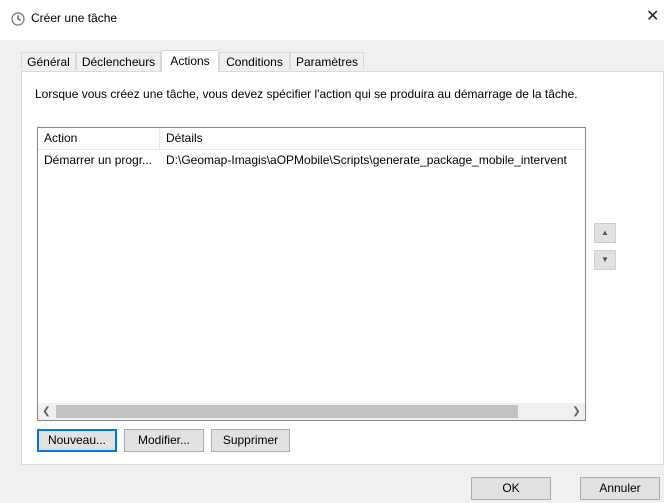 The image size is (664, 503). I want to click on move-up-button: ▲, so click(605, 233).